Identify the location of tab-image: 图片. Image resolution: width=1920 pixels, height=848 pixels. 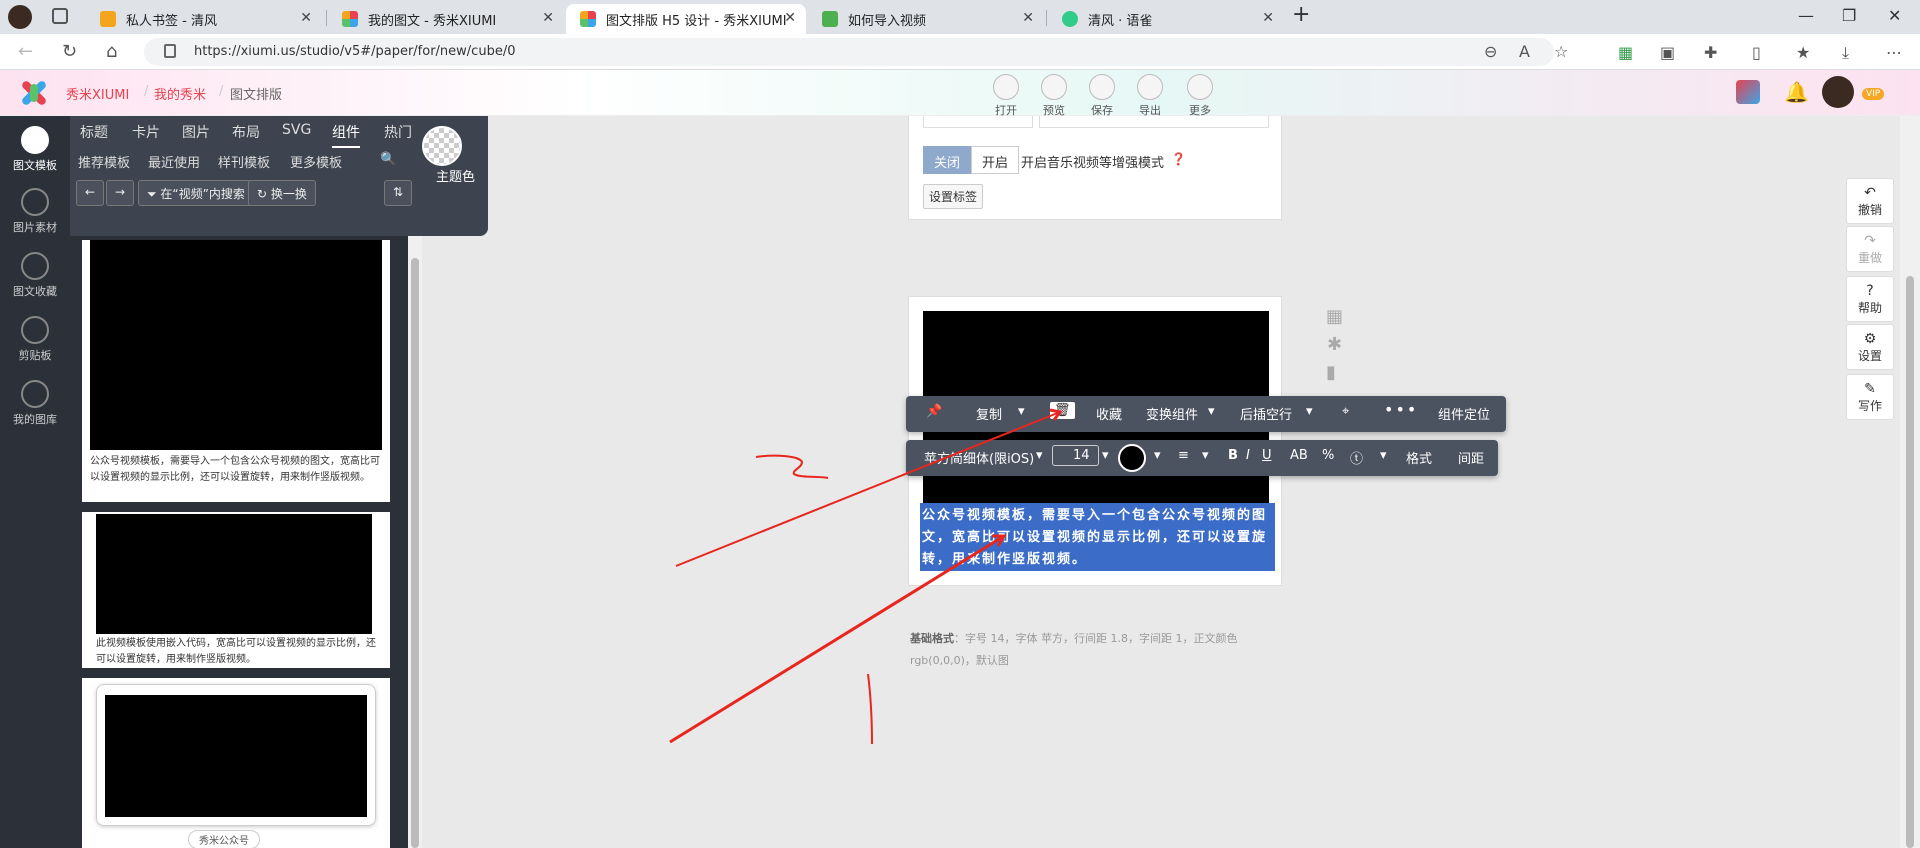
(196, 132).